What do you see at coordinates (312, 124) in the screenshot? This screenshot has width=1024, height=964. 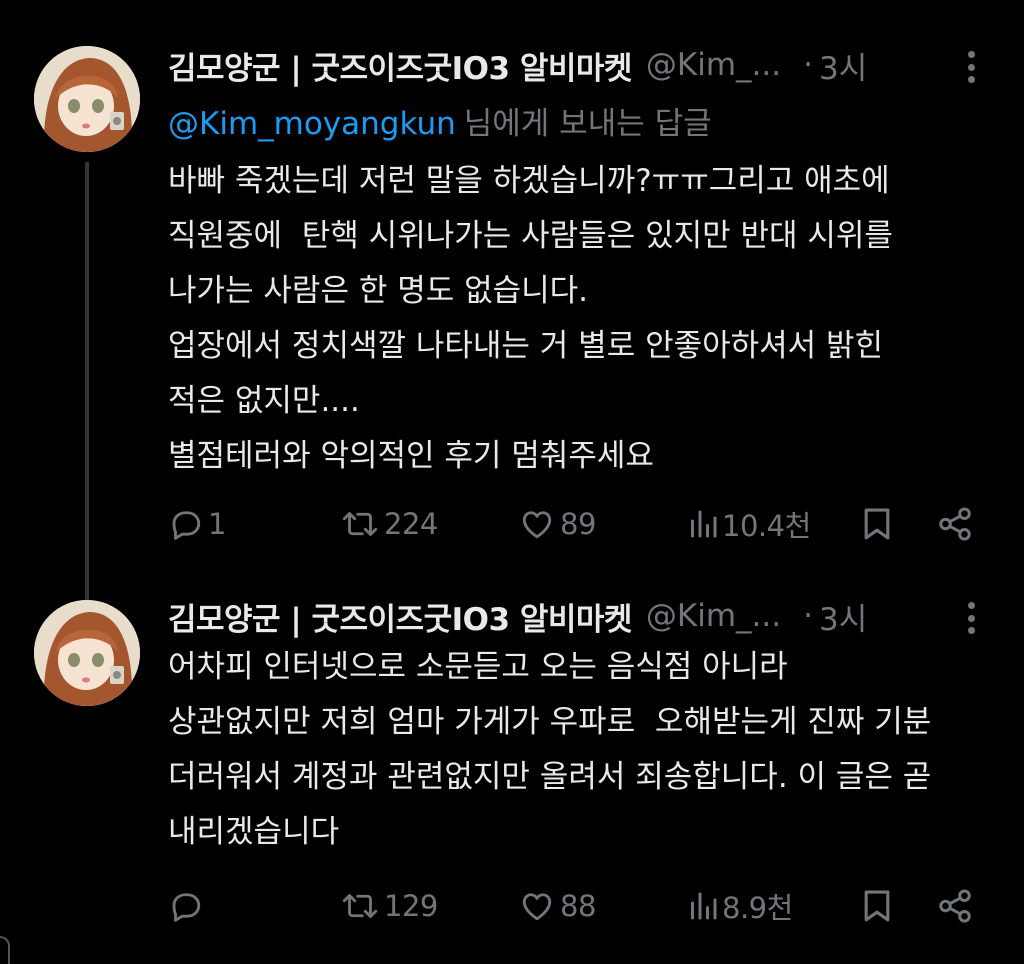 I see `reply-to-link: @Kim_moyangkun` at bounding box center [312, 124].